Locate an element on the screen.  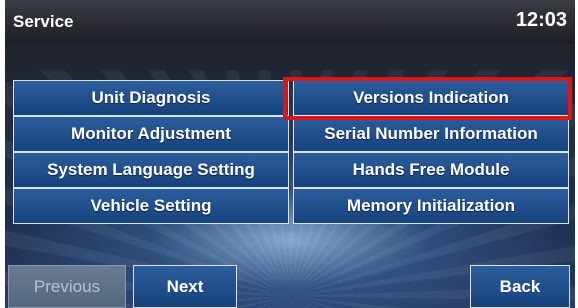
unit-diagnosis-button: Unit Diagnosis is located at coordinates (151, 98).